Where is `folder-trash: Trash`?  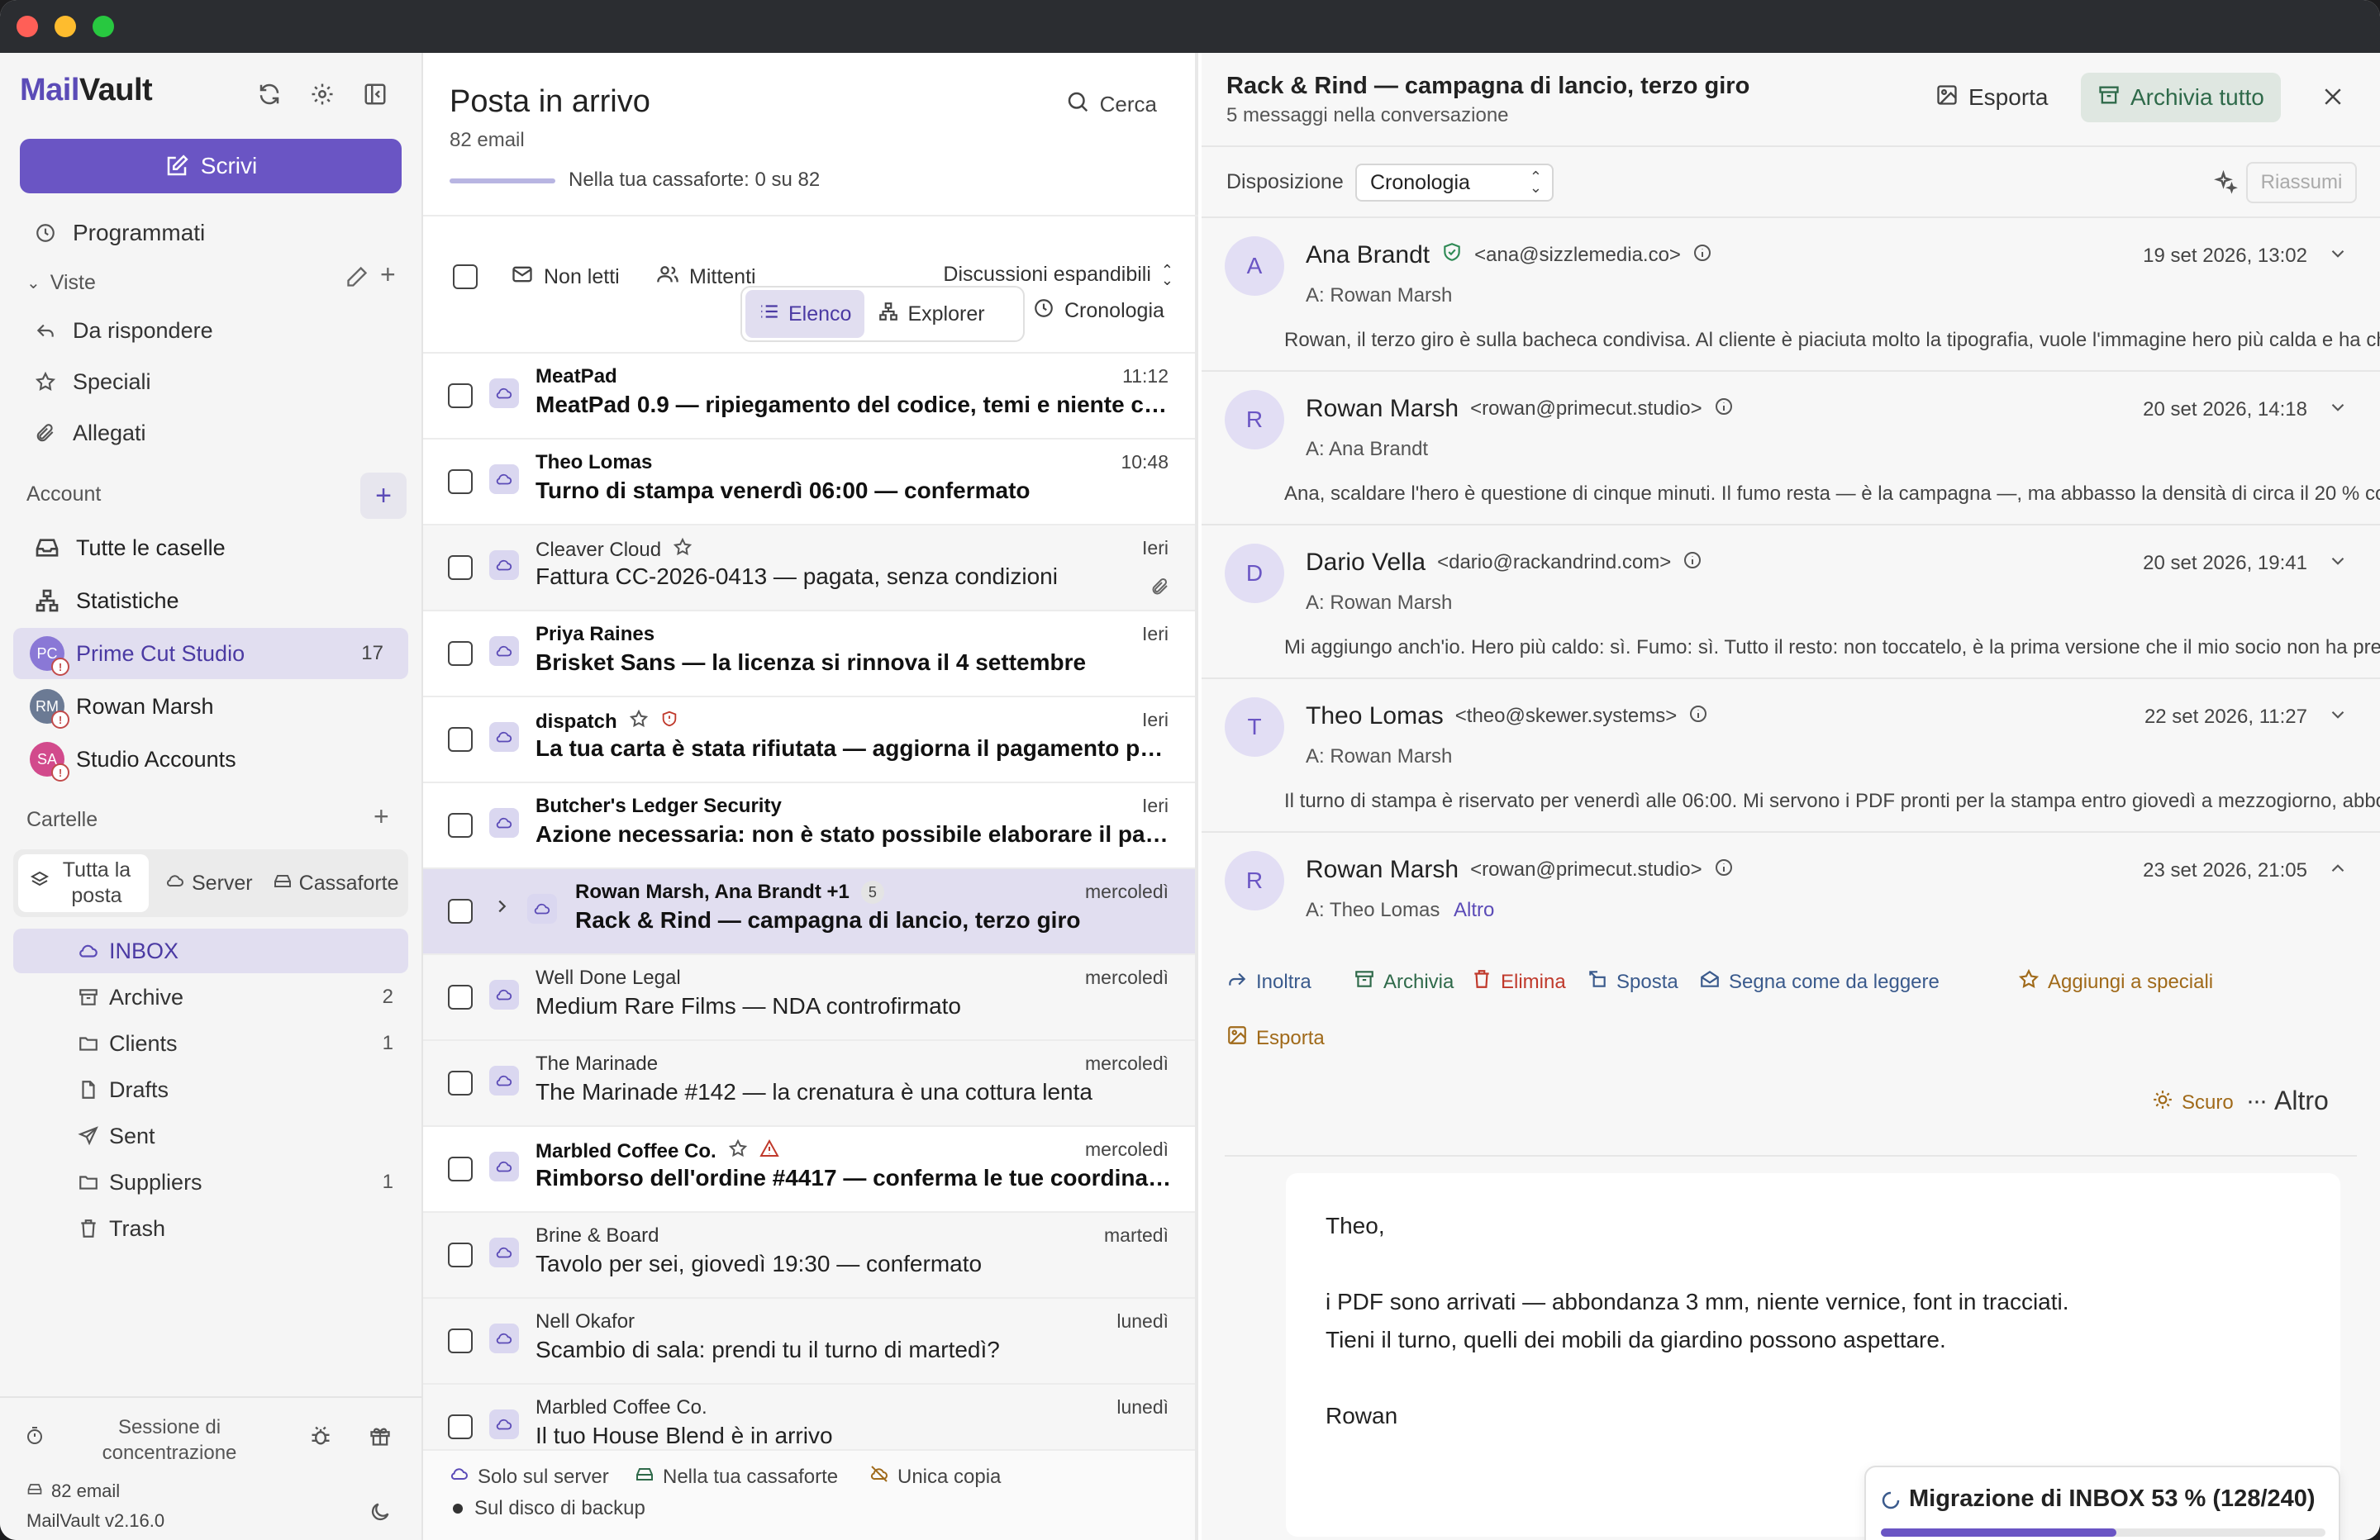
folder-trash: Trash is located at coordinates (210, 1228).